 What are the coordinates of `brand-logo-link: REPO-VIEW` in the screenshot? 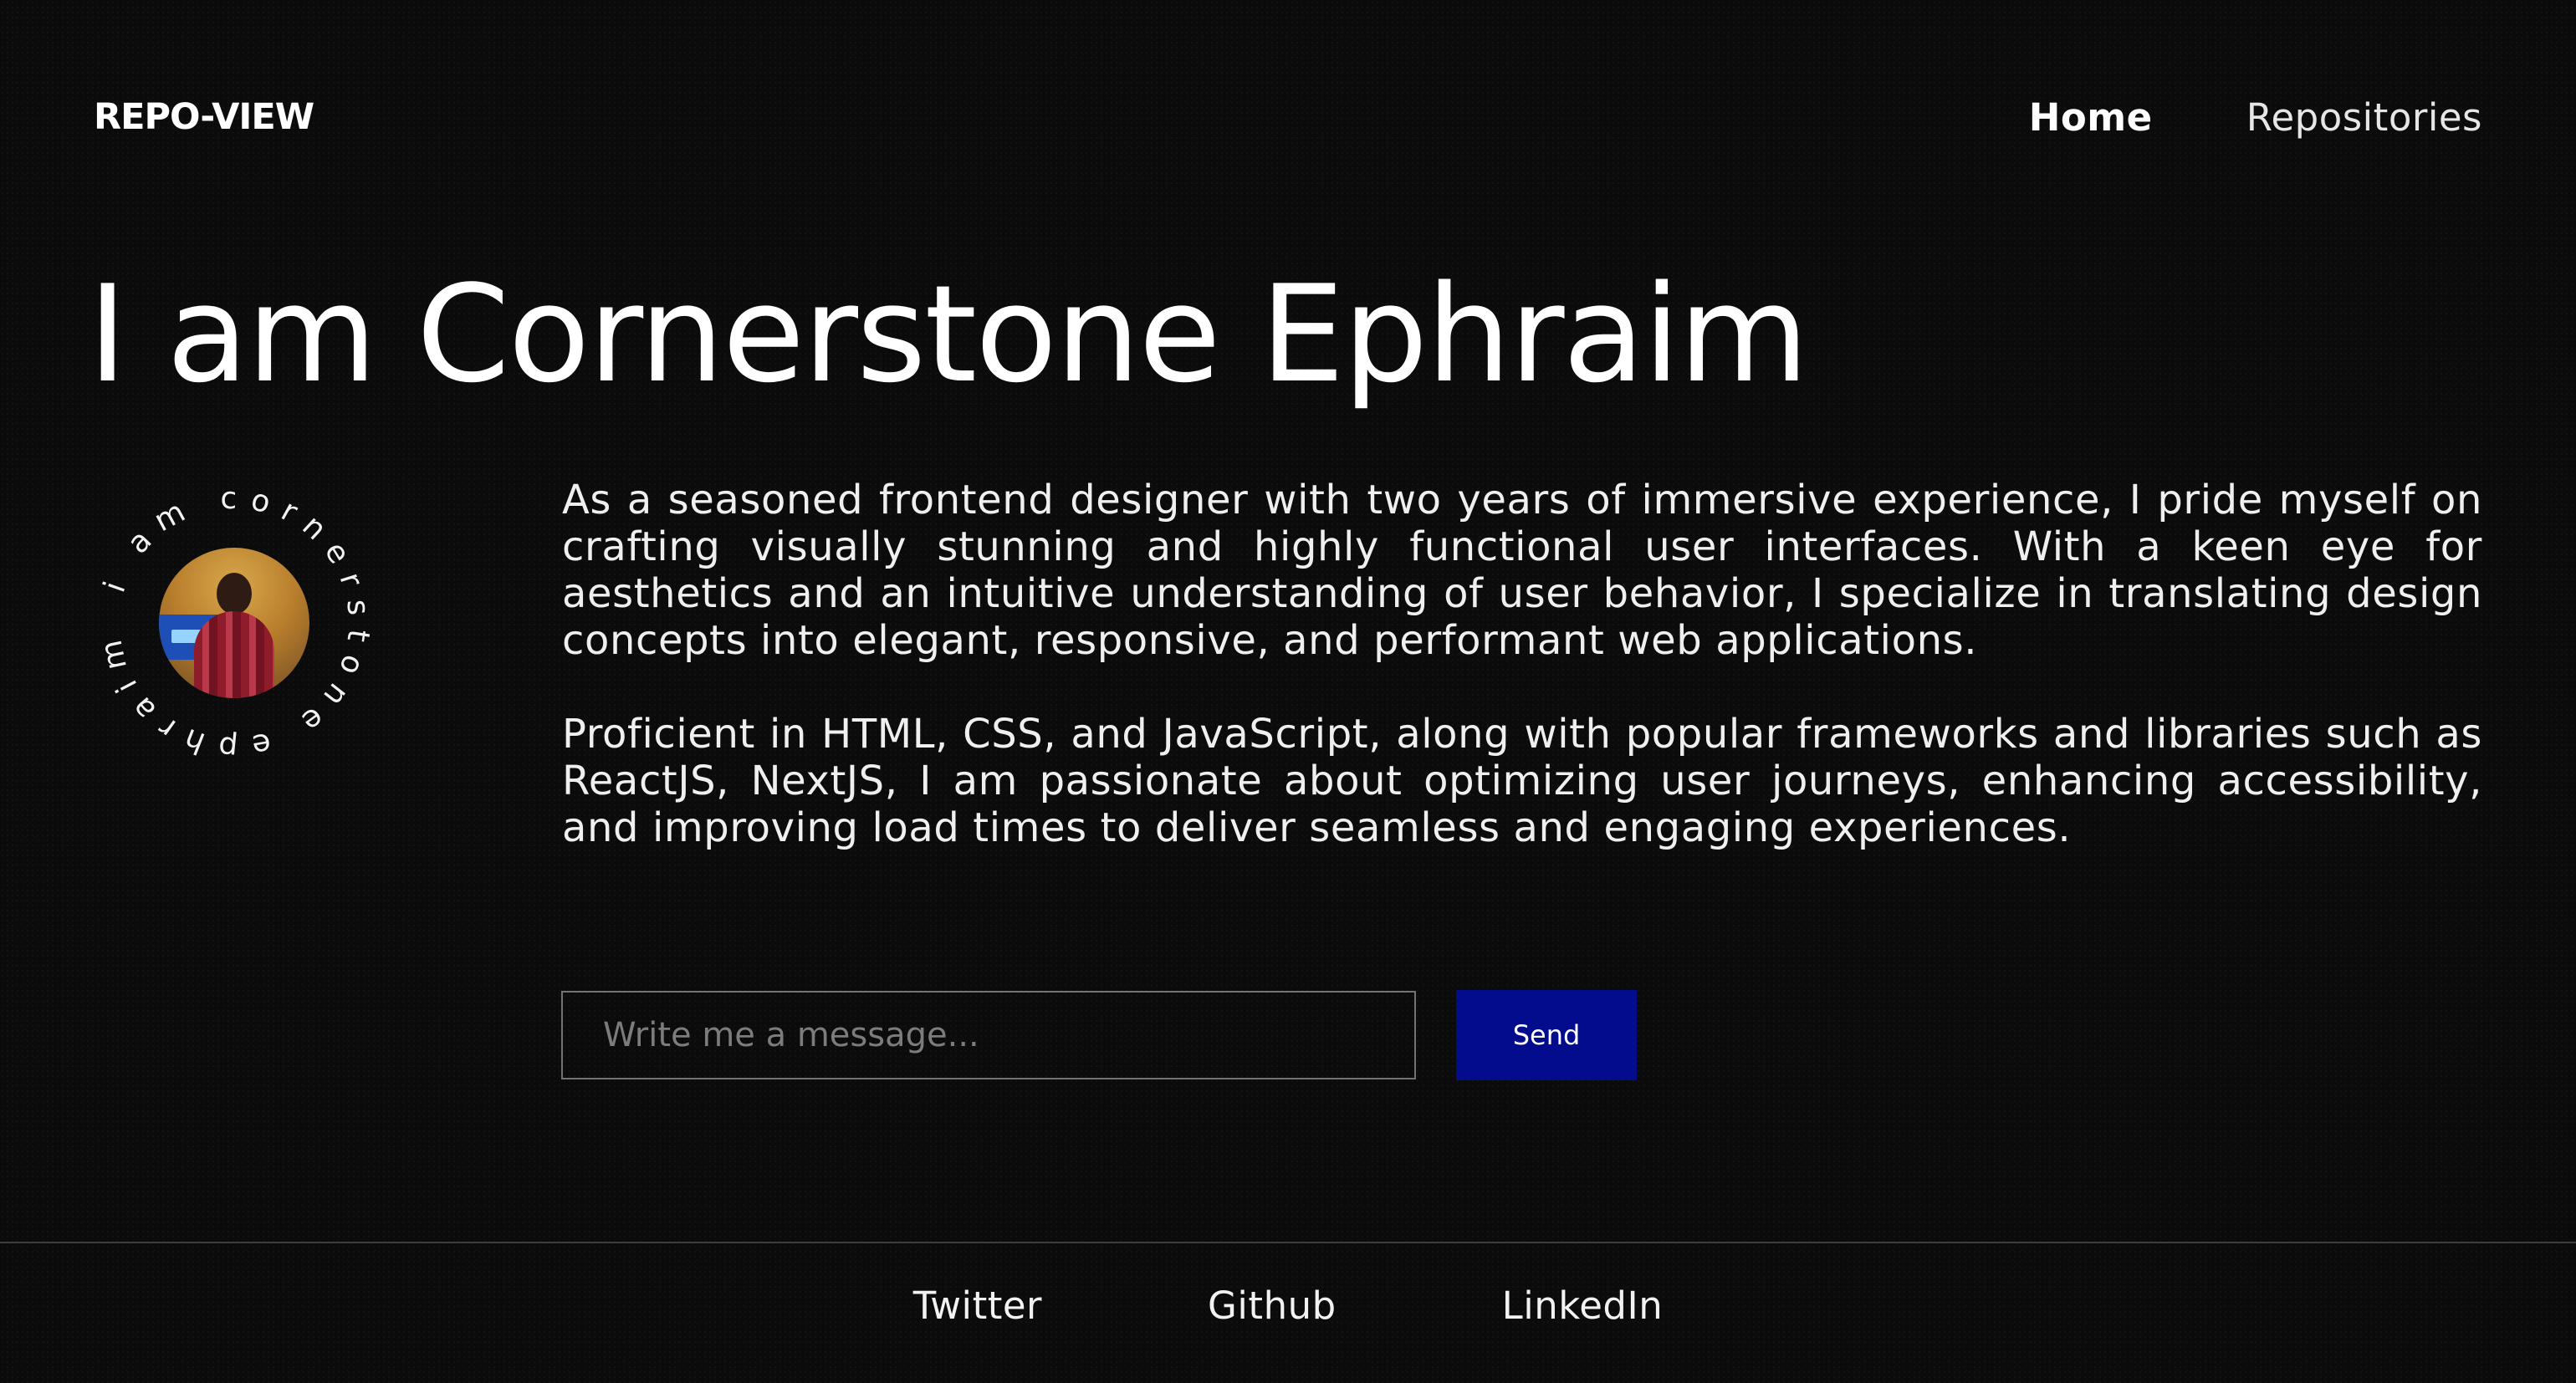 It's located at (204, 117).